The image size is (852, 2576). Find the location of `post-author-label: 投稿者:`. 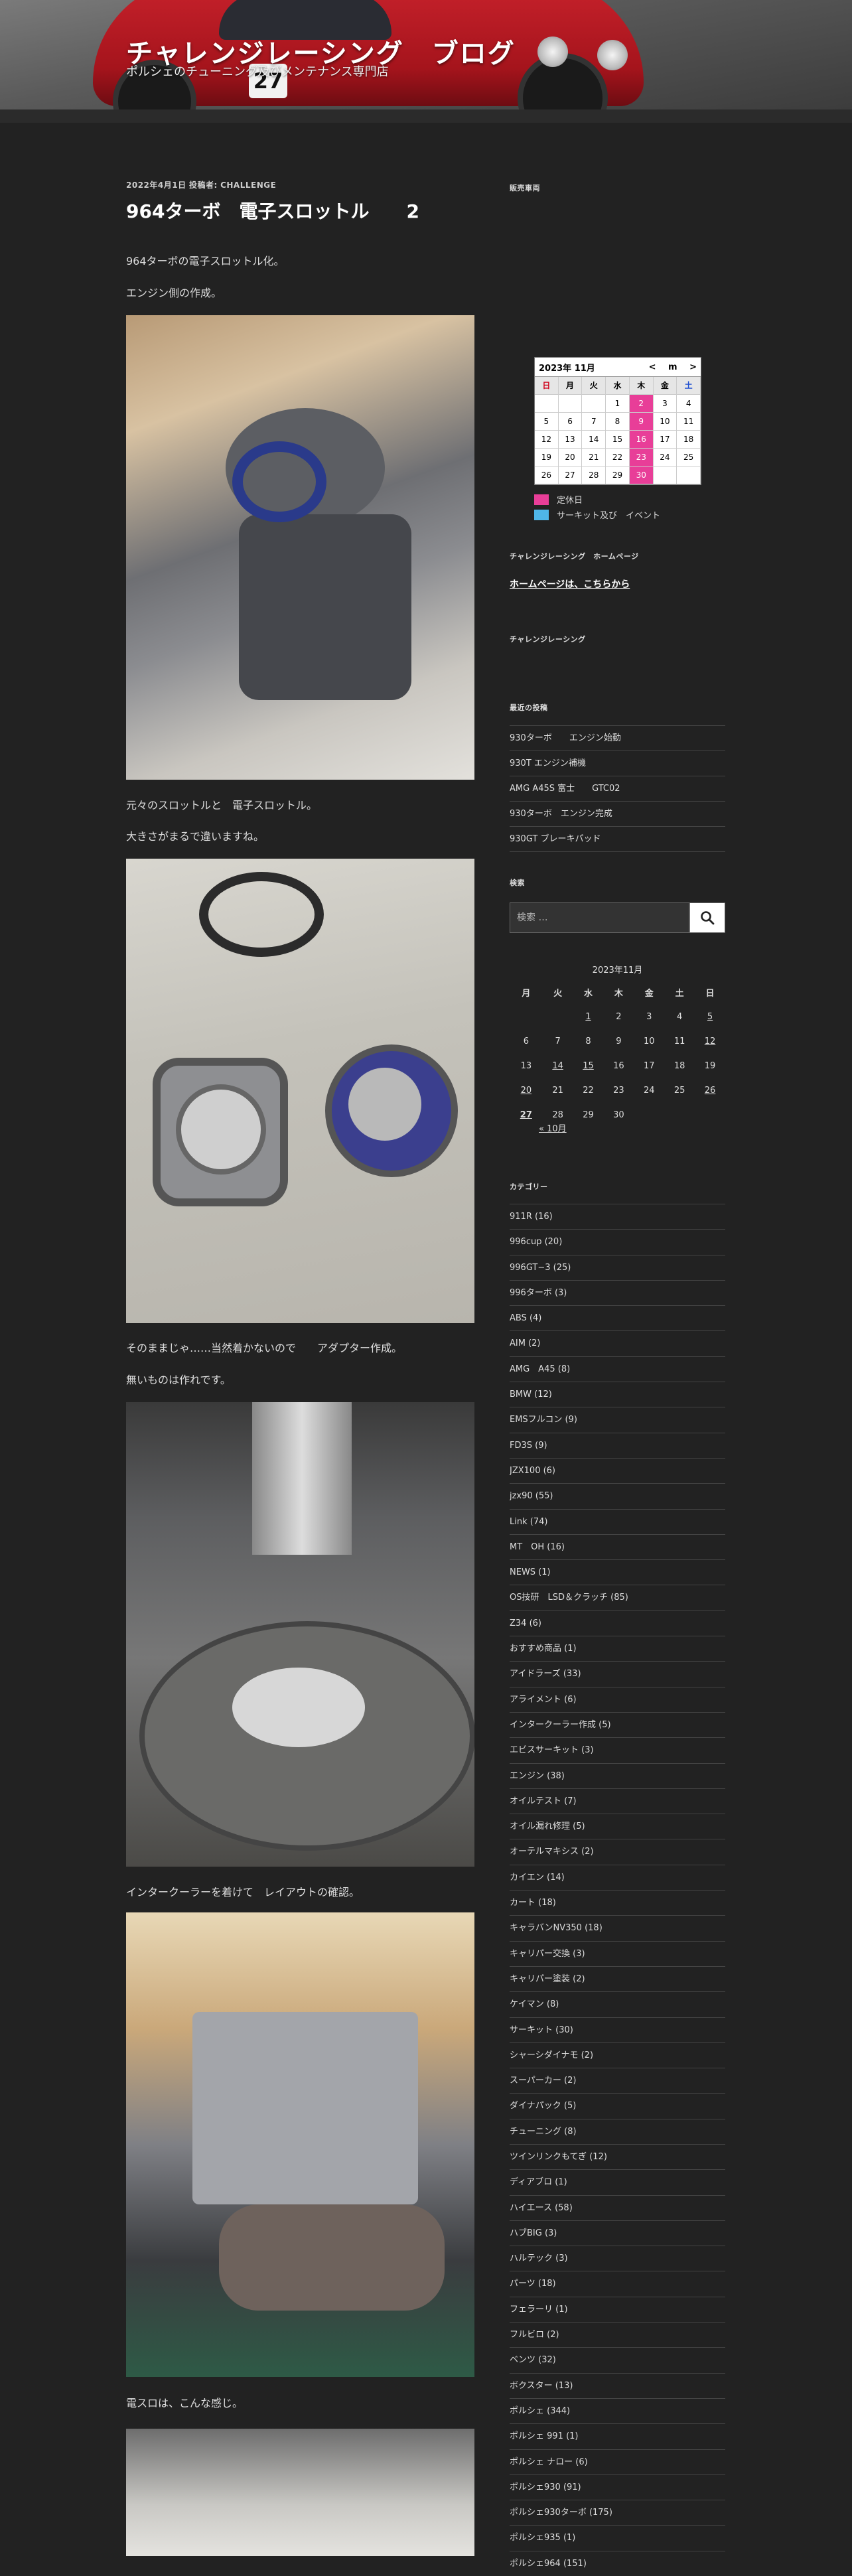

post-author-label: 投稿者: is located at coordinates (203, 185).